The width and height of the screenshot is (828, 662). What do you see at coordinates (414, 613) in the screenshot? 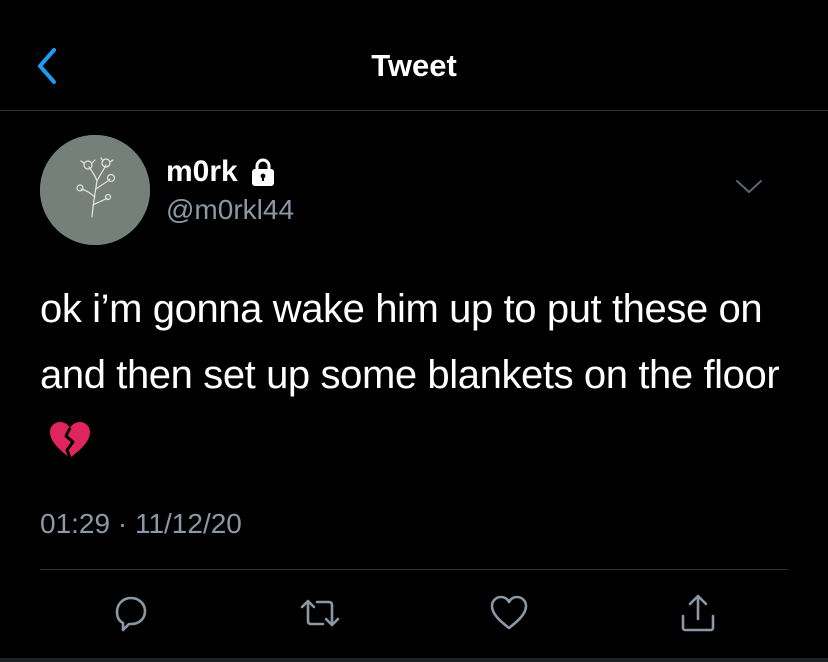
I see `tweet-actions` at bounding box center [414, 613].